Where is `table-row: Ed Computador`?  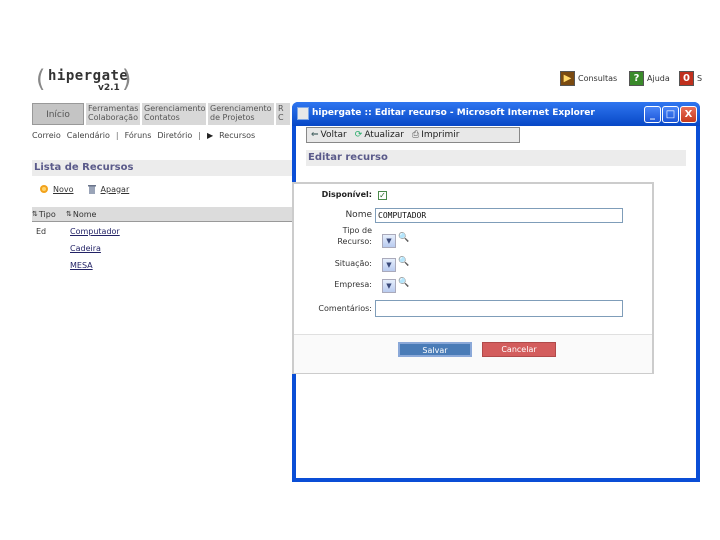
table-row: Ed Computador is located at coordinates (163, 231).